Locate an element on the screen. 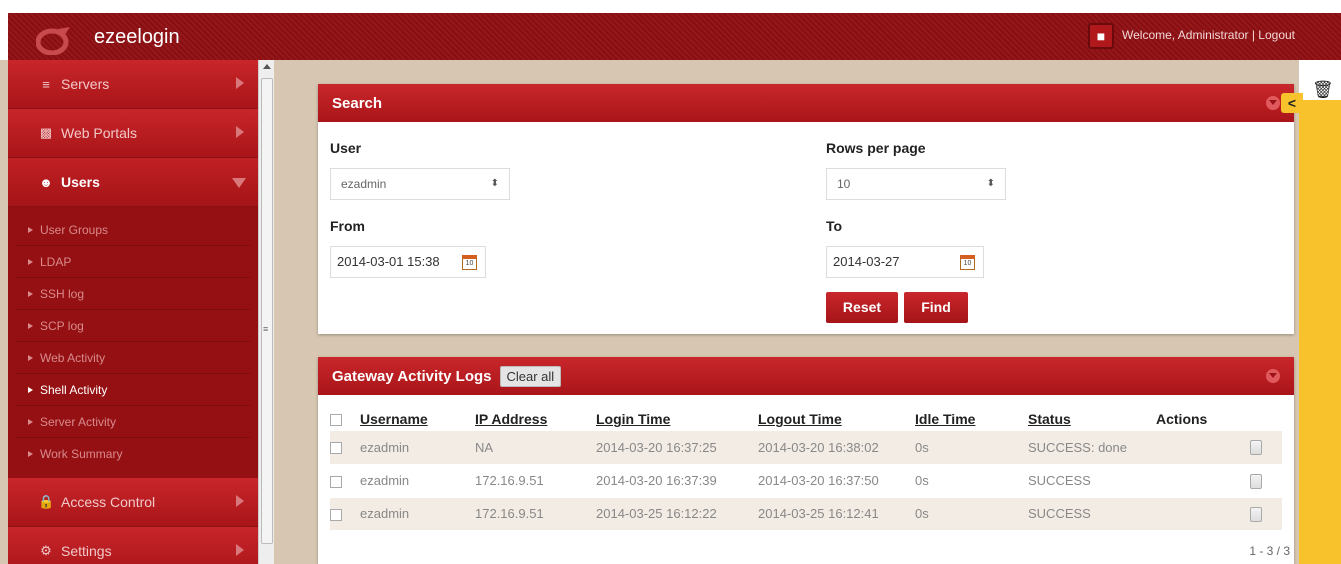 The image size is (1341, 564). cell-login-time: 2014-03-25 16:12:22 is located at coordinates (677, 514).